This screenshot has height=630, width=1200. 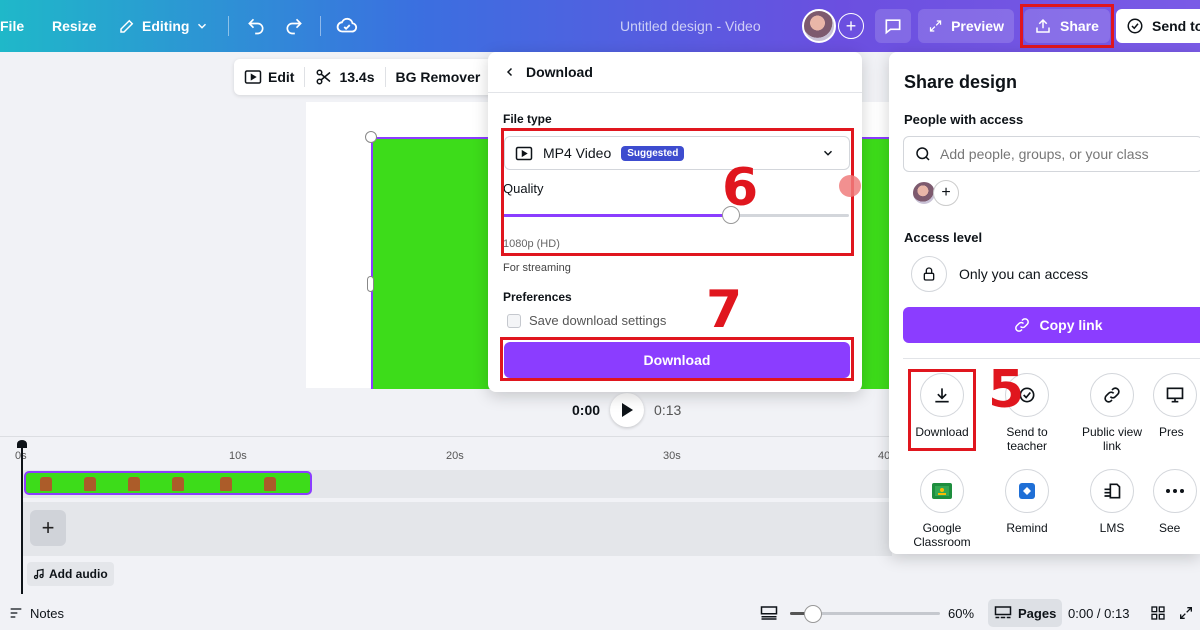 What do you see at coordinates (851, 26) in the screenshot?
I see `add-collaborator-icon: +` at bounding box center [851, 26].